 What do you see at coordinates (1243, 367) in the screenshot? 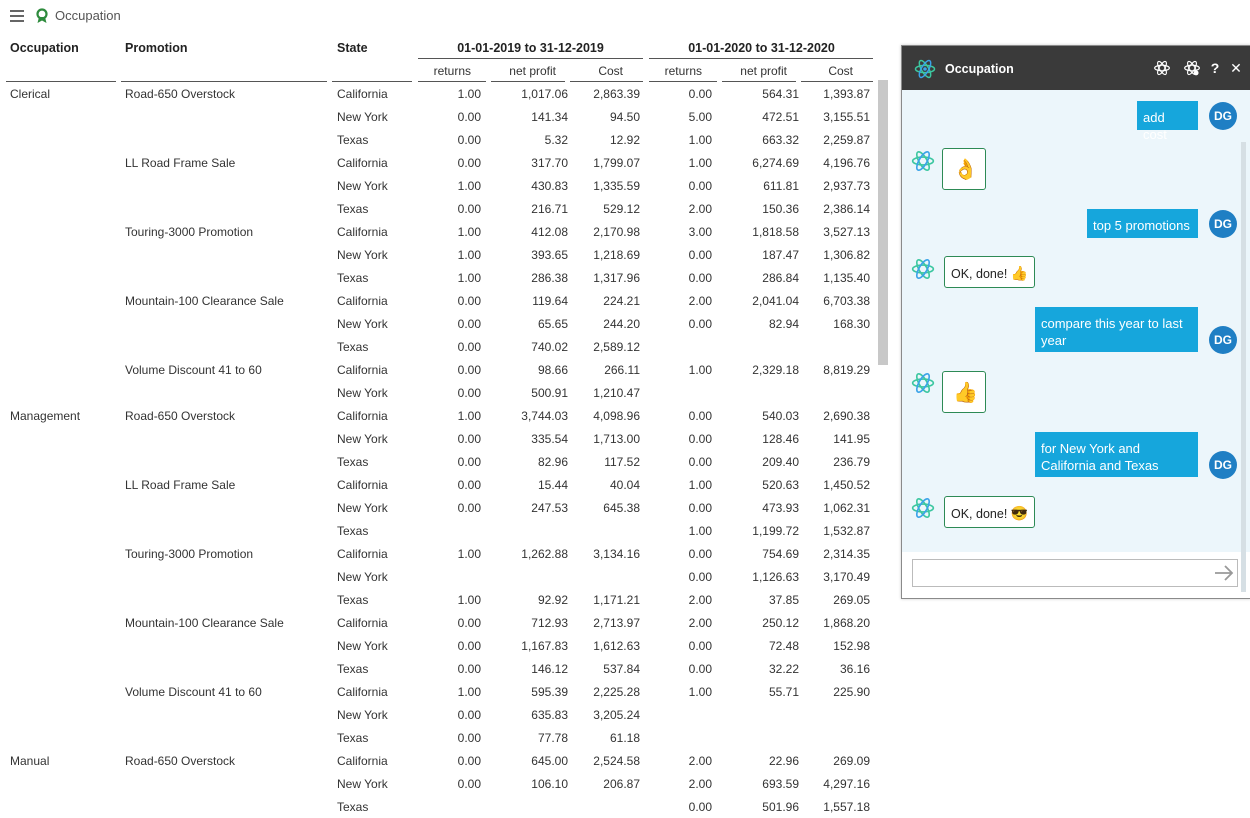
I see `chat-scrollbar` at bounding box center [1243, 367].